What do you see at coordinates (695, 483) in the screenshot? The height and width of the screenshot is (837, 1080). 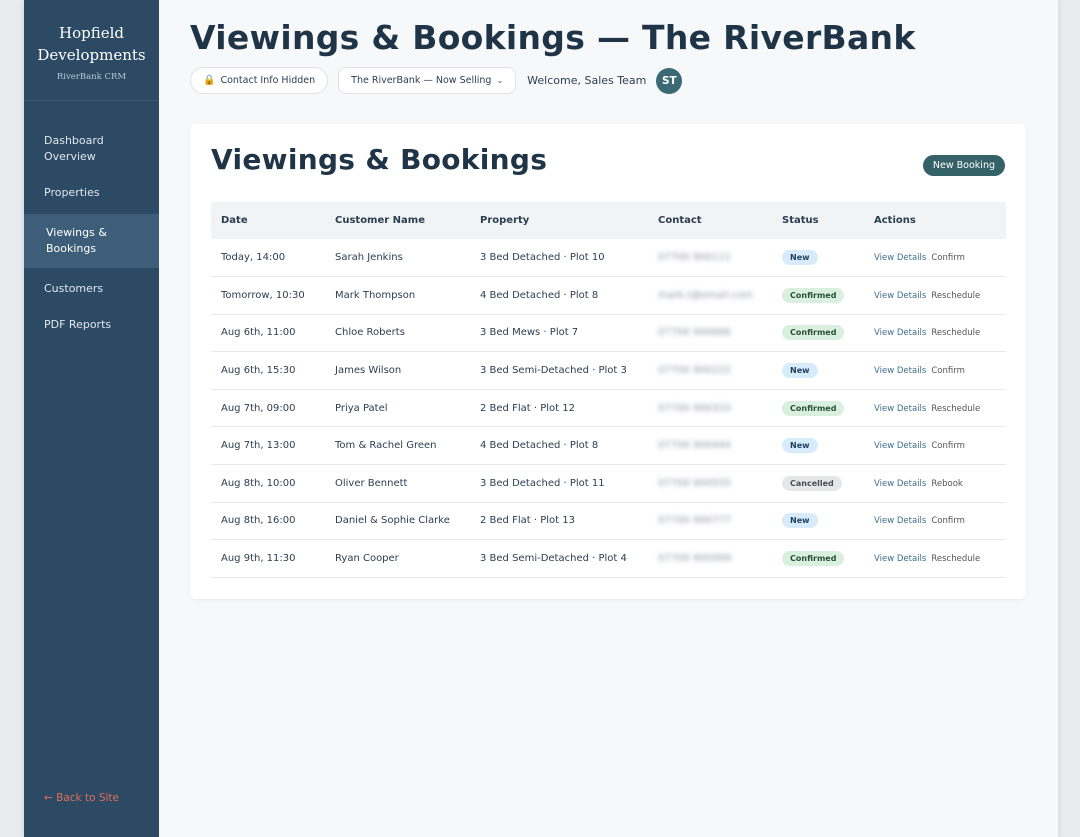 I see `cell-contact: 07700 900555` at bounding box center [695, 483].